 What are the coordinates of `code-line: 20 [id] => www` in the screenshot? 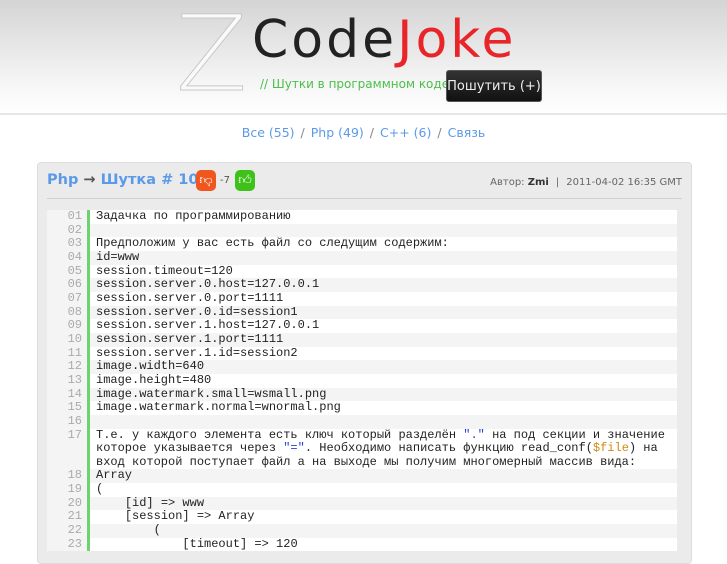 It's located at (362, 503).